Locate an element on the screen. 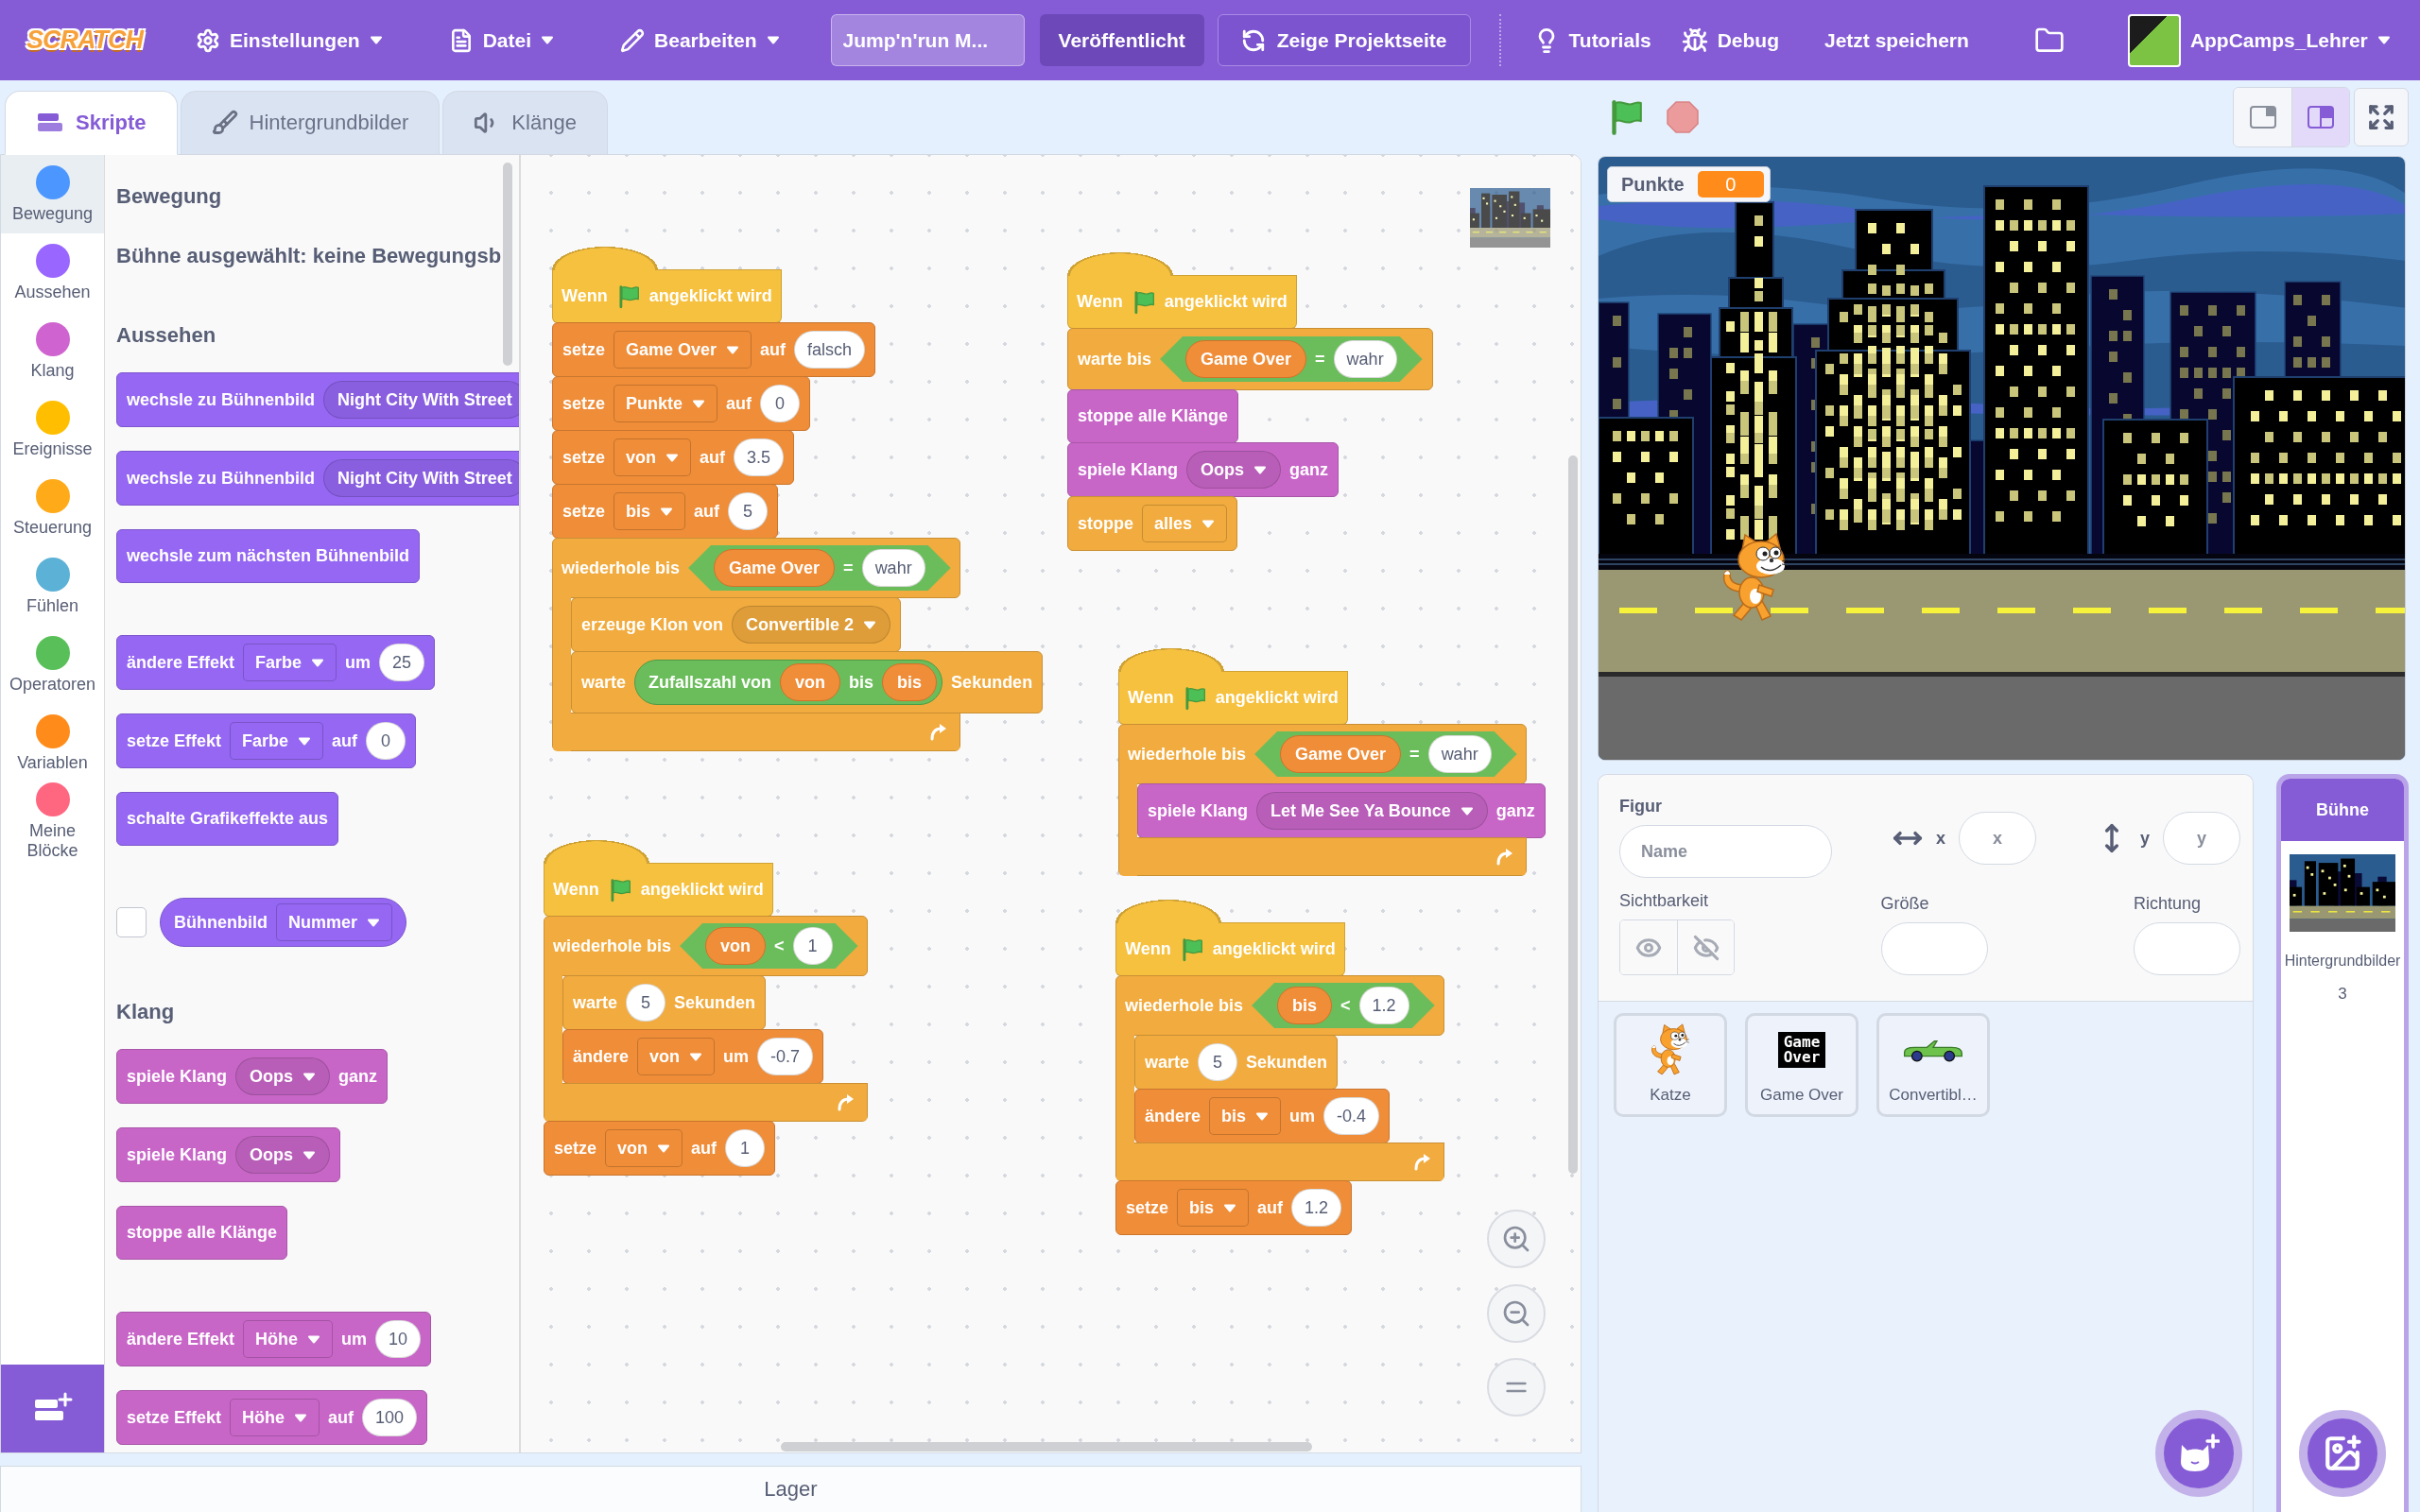 Image resolution: width=2420 pixels, height=1512 pixels. variable-reporter: von is located at coordinates (736, 946).